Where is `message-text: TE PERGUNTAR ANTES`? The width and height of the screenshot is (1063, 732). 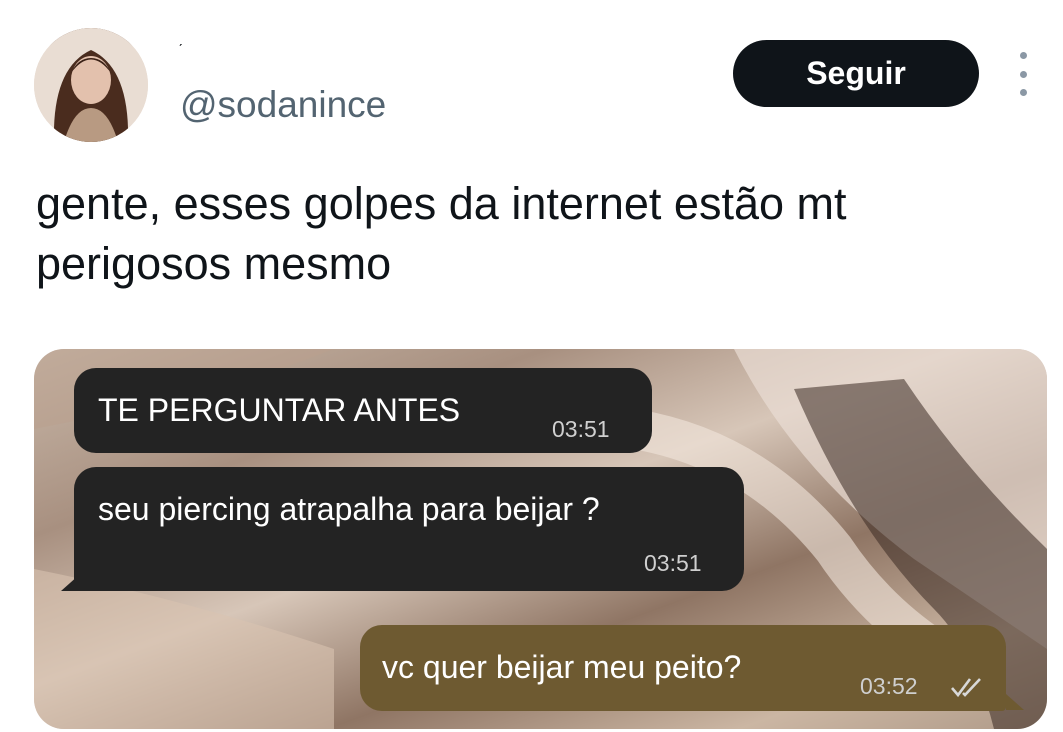 message-text: TE PERGUNTAR ANTES is located at coordinates (279, 410).